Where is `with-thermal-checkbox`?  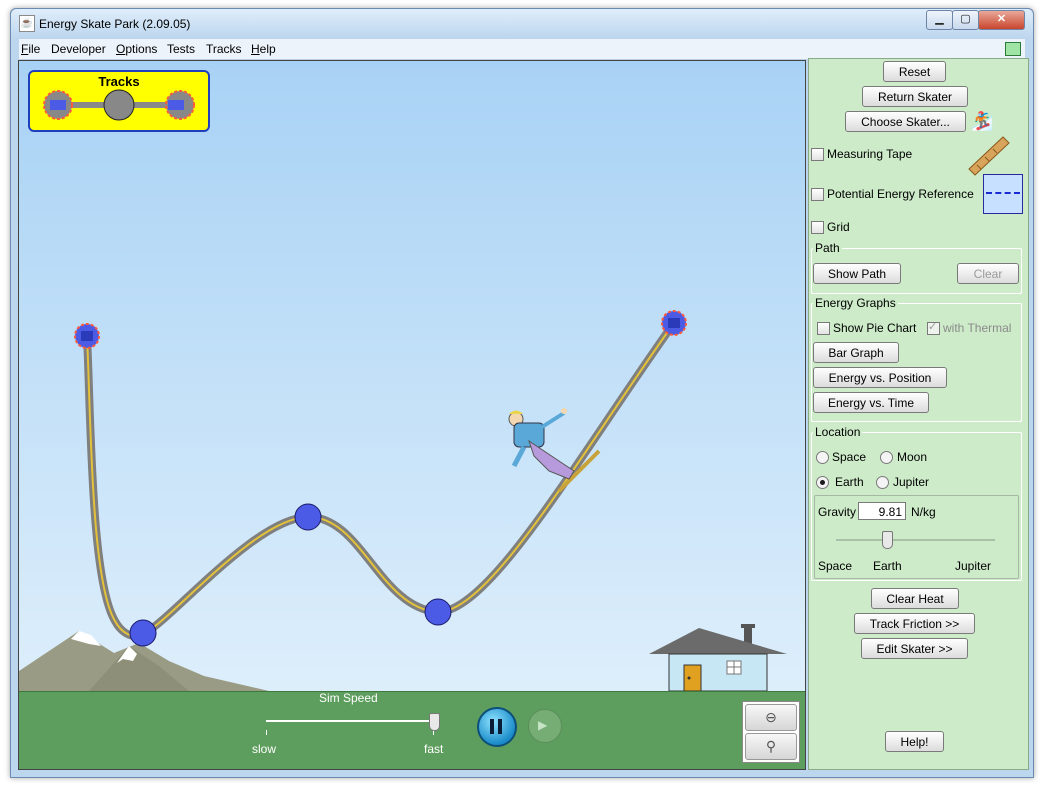 with-thermal-checkbox is located at coordinates (933, 327).